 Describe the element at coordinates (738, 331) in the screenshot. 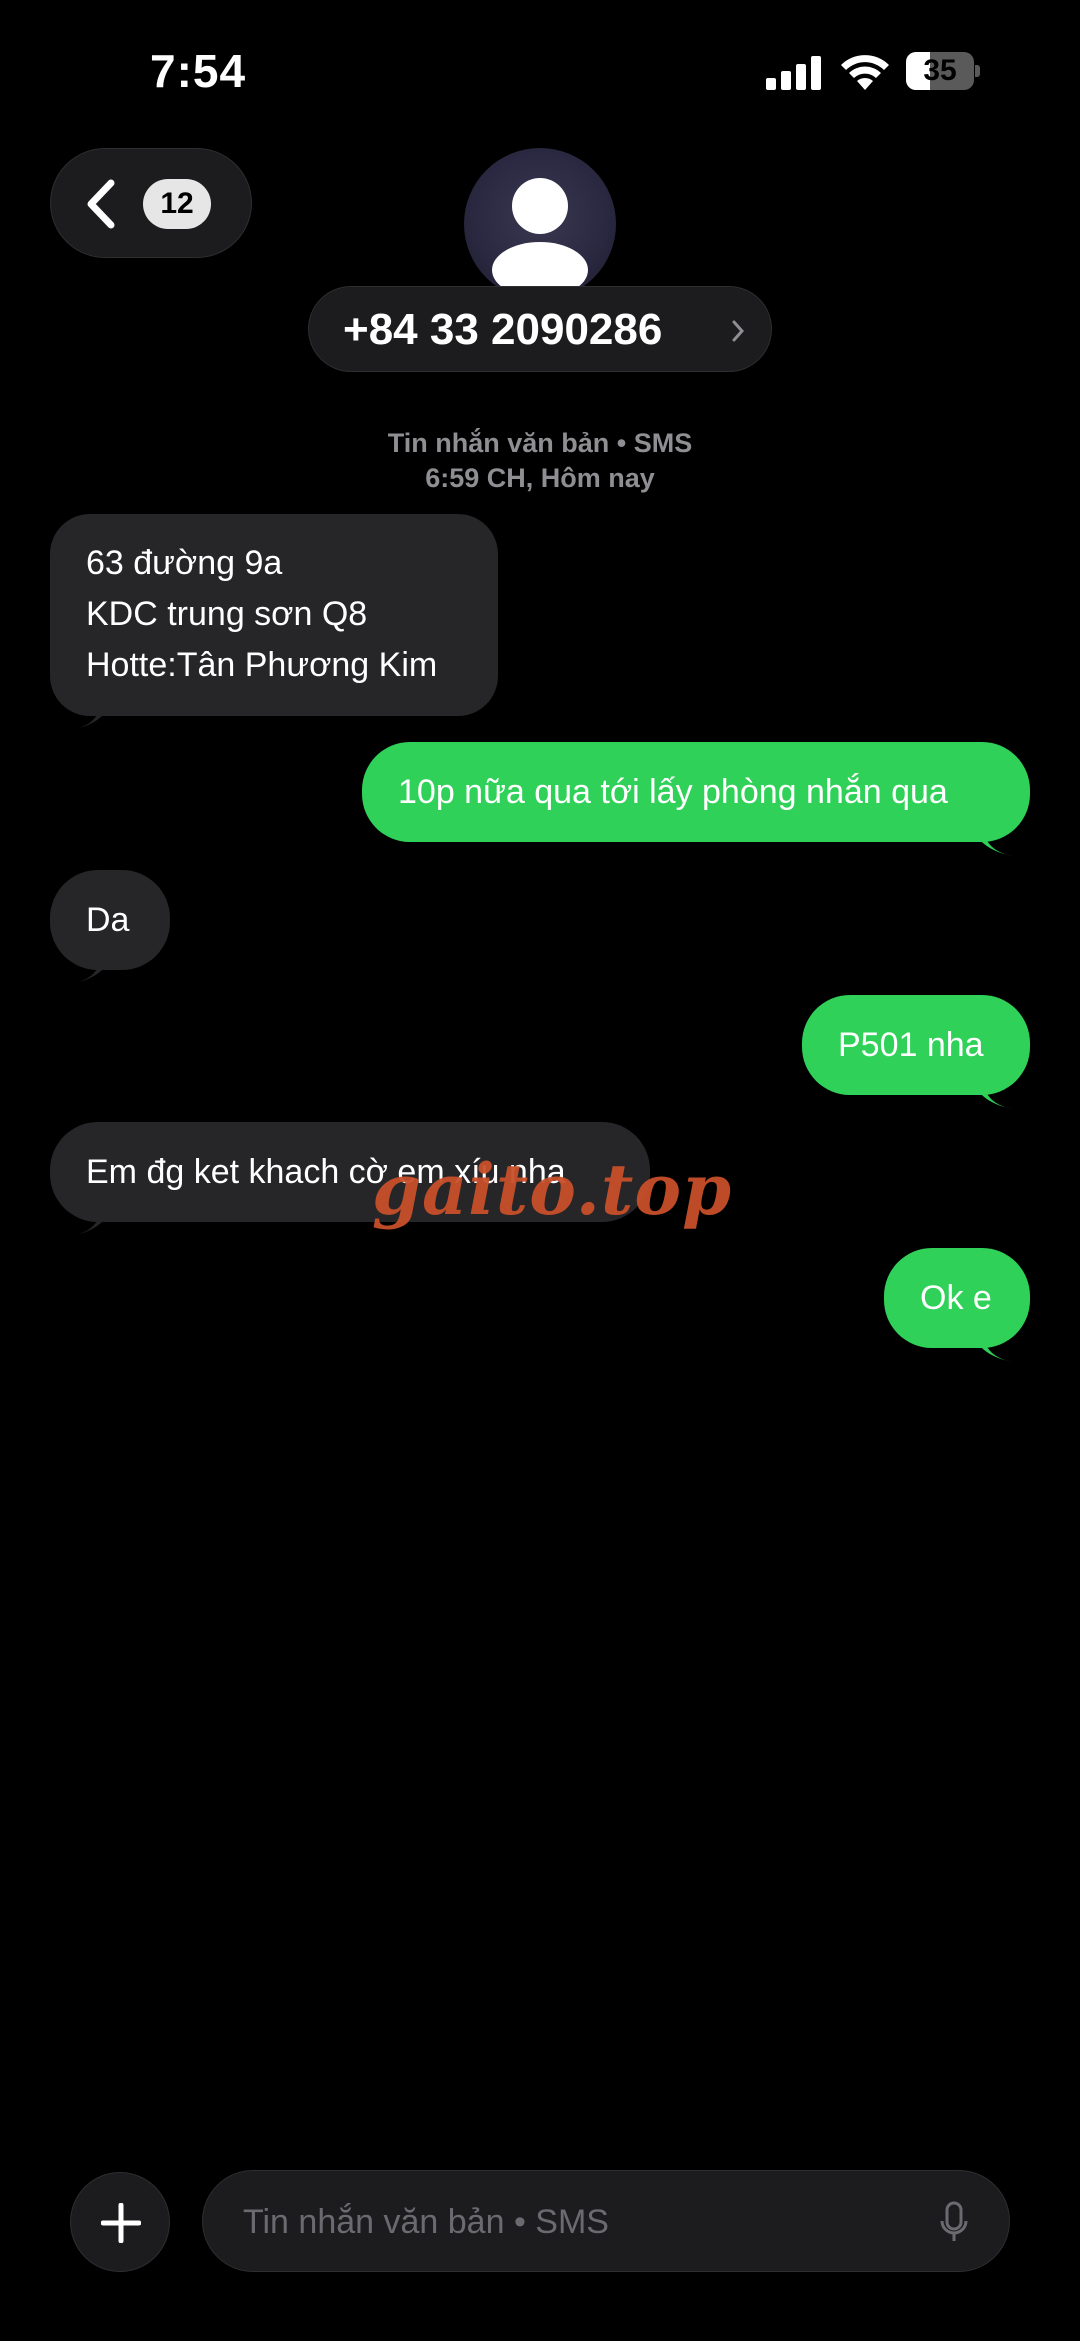

I see `chevron-right-icon` at that location.